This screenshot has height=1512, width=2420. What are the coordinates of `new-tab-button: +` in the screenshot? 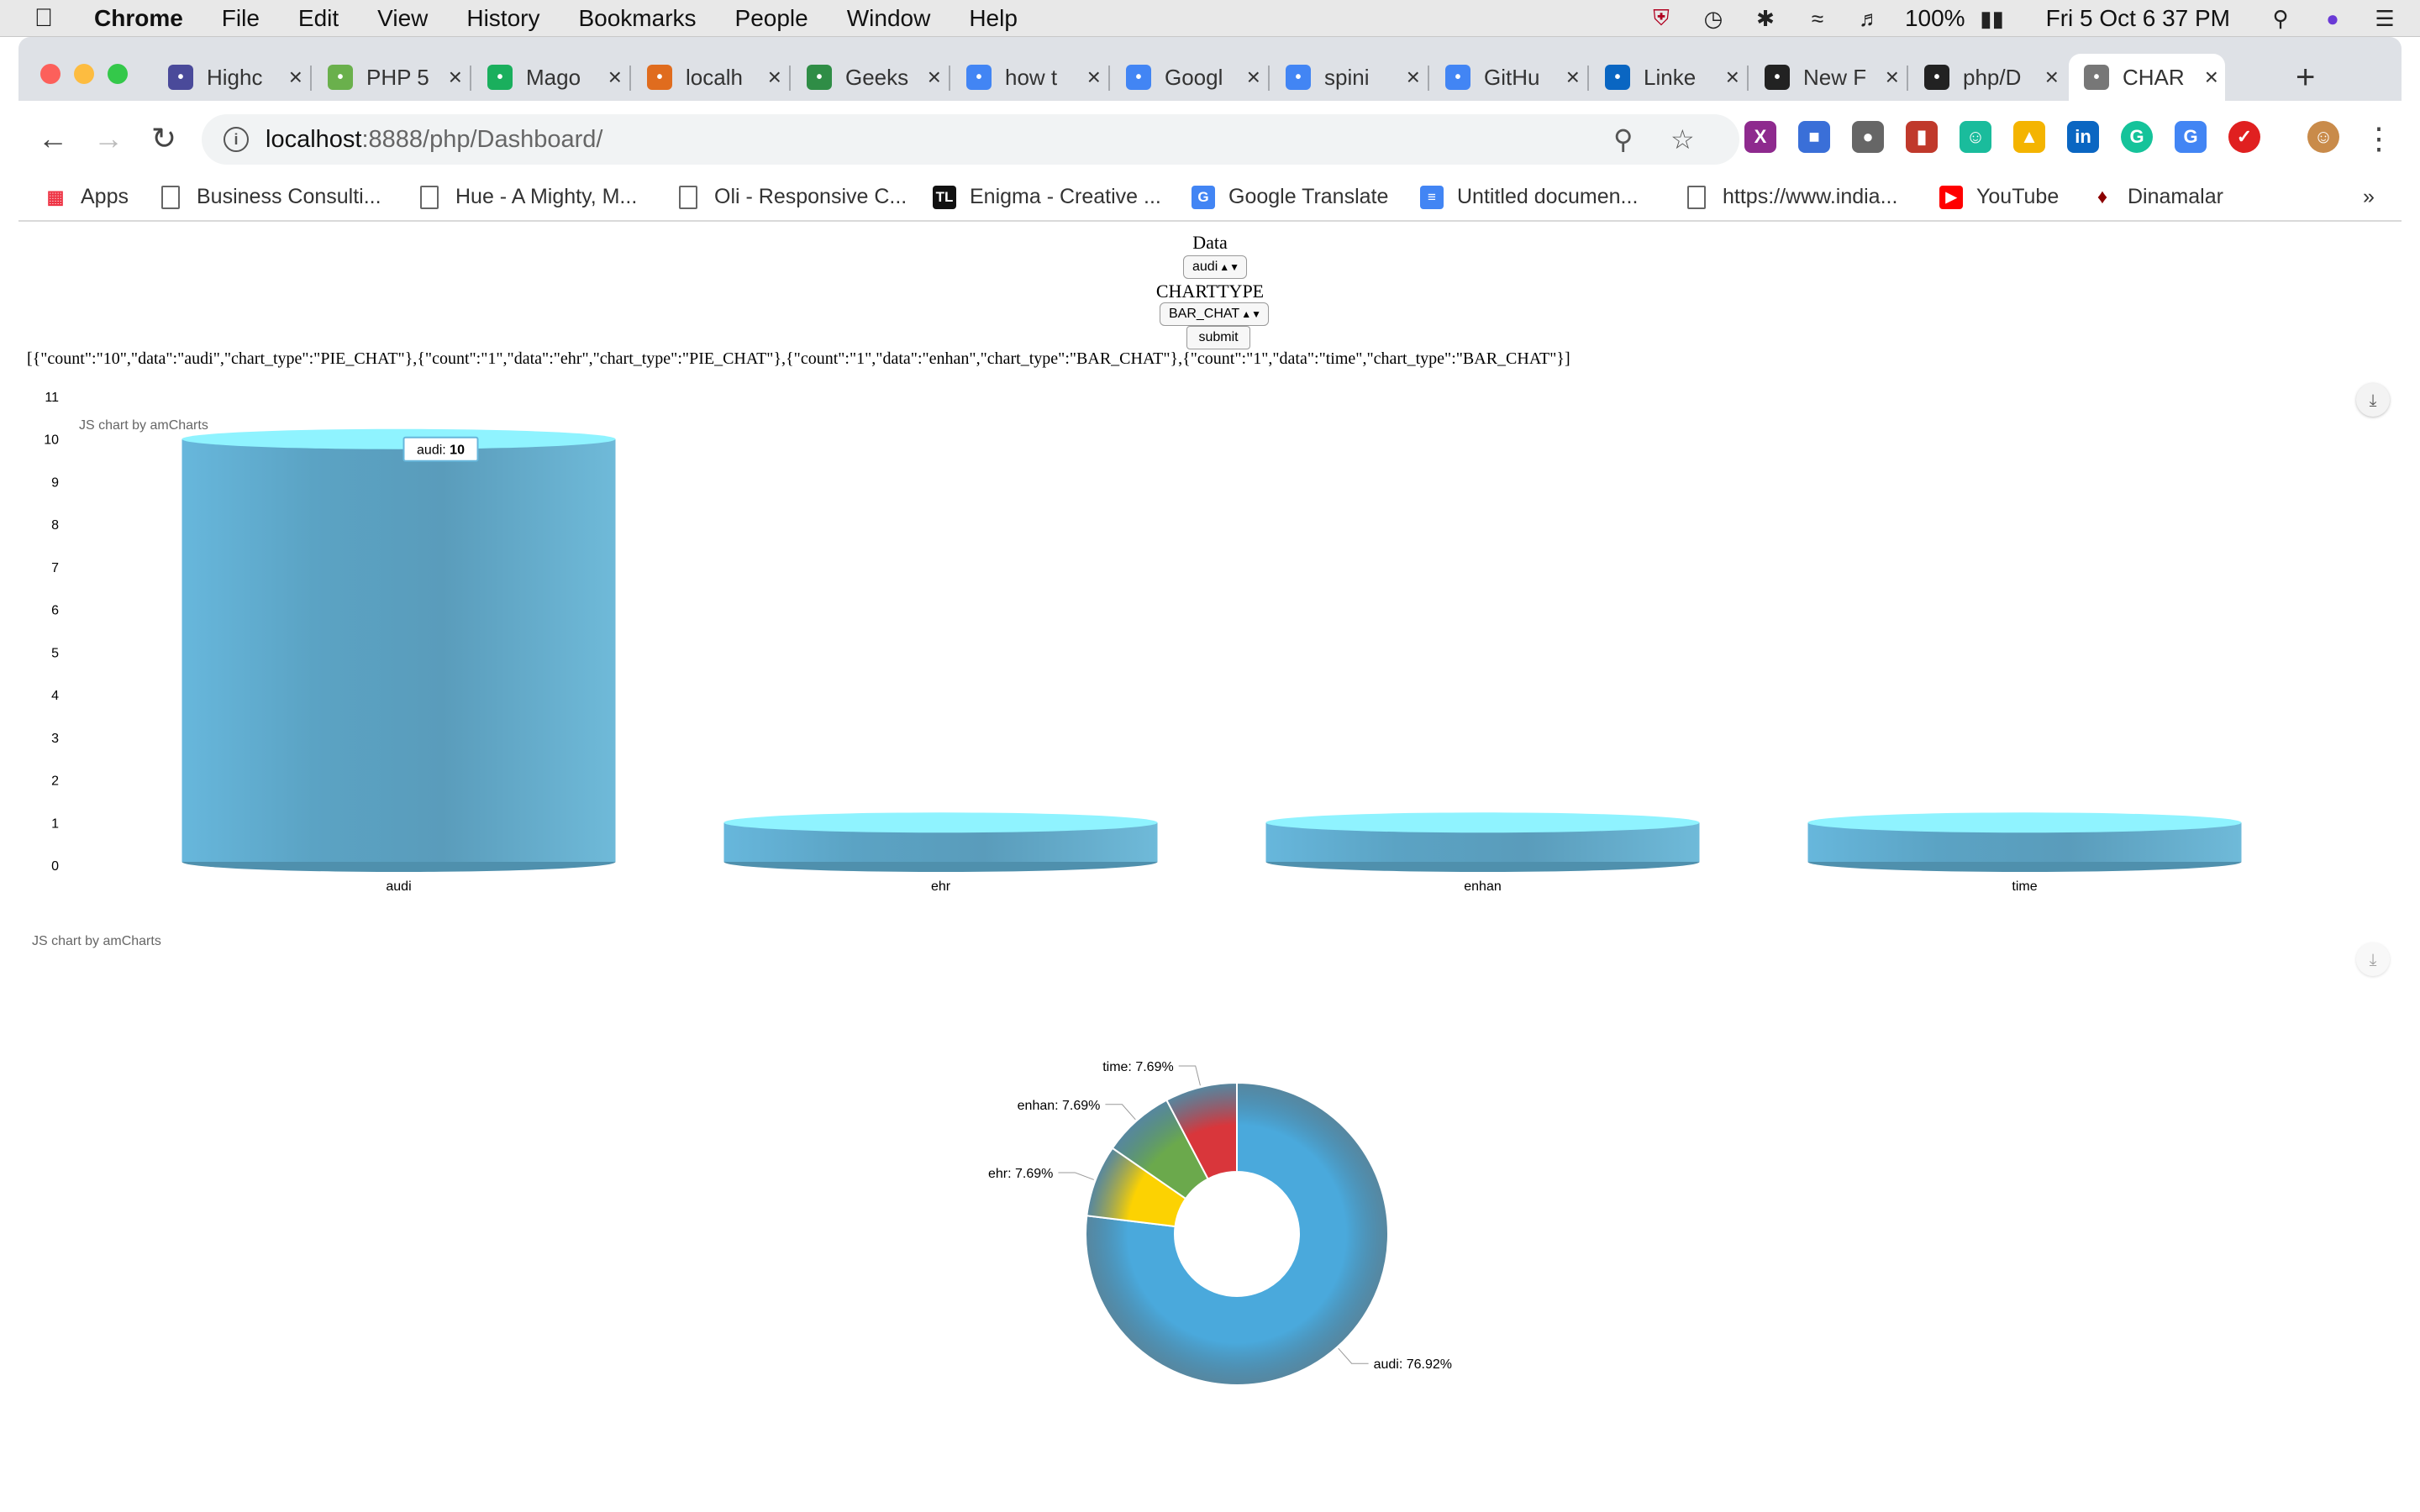 It's located at (2305, 78).